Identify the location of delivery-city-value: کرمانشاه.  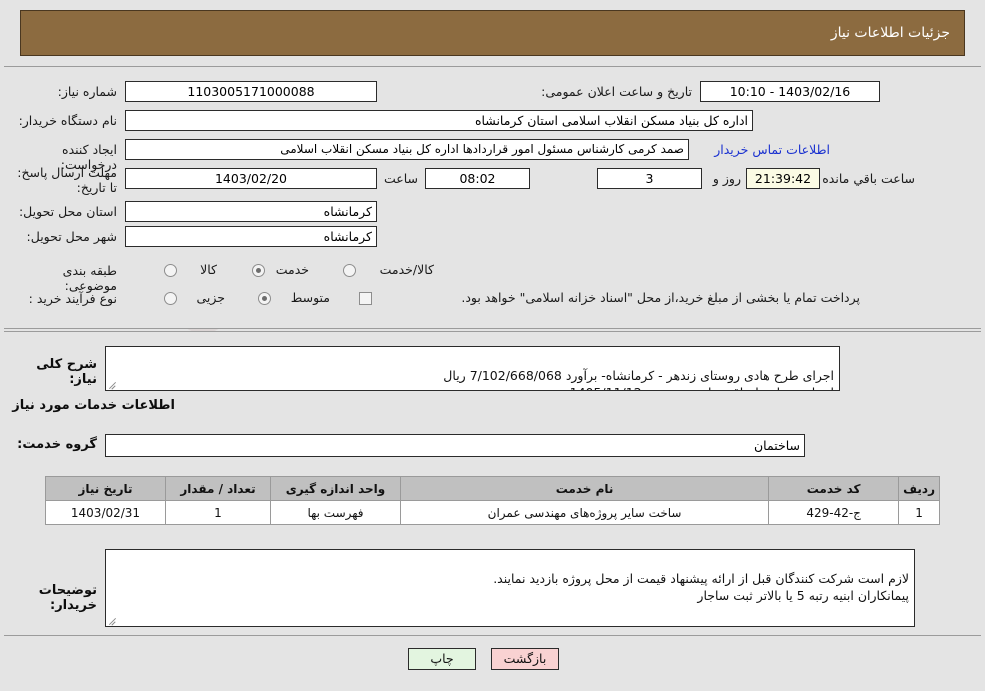
(251, 236).